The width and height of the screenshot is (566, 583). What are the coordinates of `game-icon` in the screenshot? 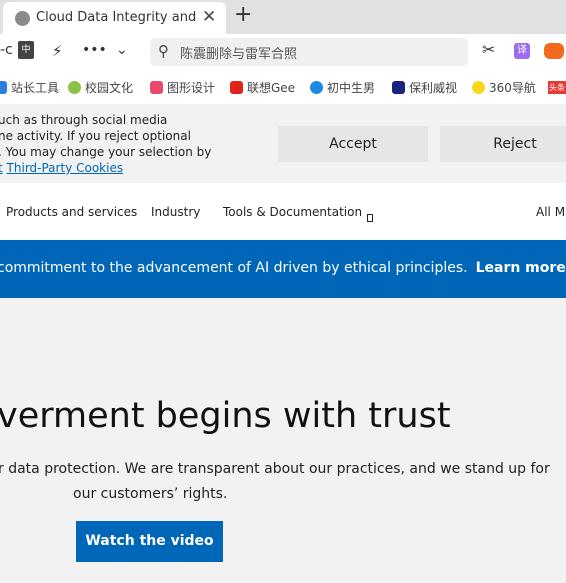 It's located at (554, 51).